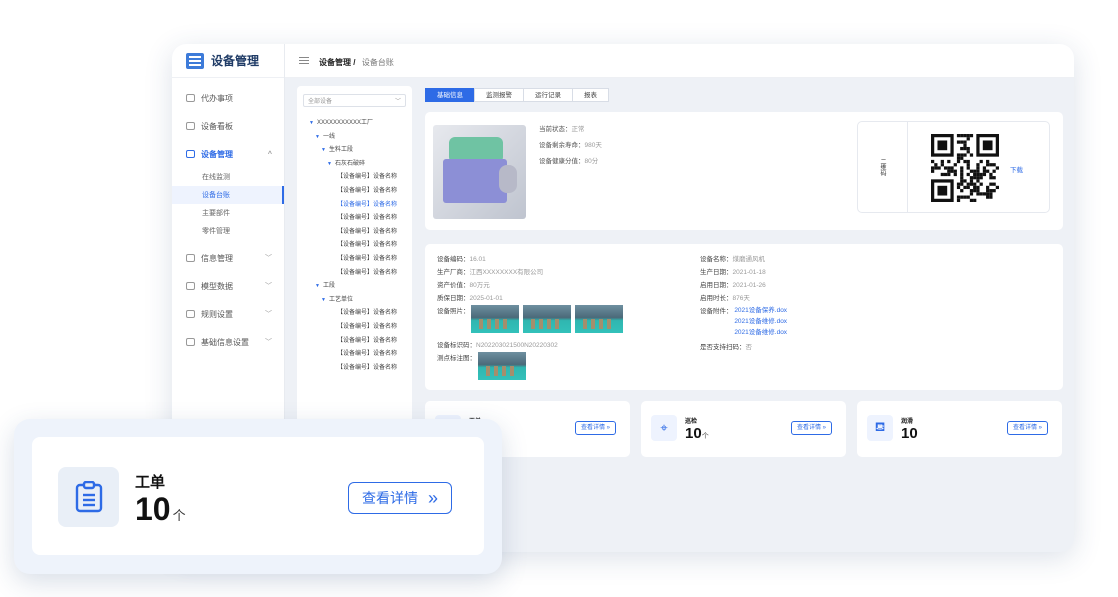 The width and height of the screenshot is (1118, 597). What do you see at coordinates (225, 342) in the screenshot?
I see `sidebar-item-label: 基础信息设置` at bounding box center [225, 342].